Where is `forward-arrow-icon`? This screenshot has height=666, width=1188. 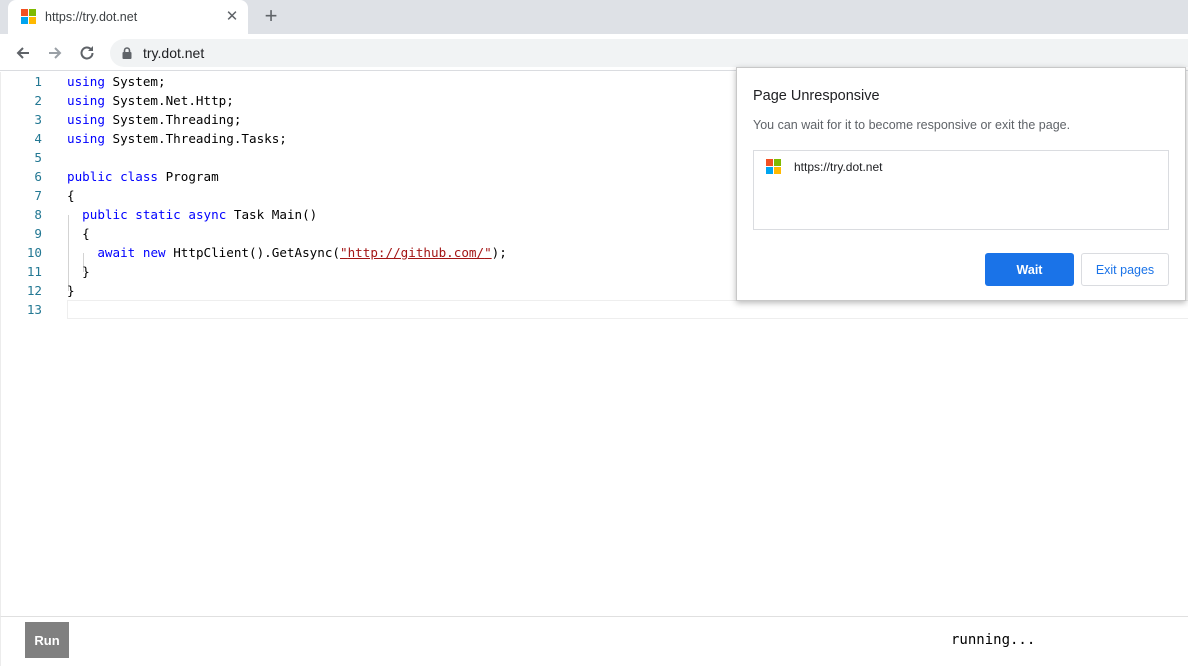 forward-arrow-icon is located at coordinates (55, 53).